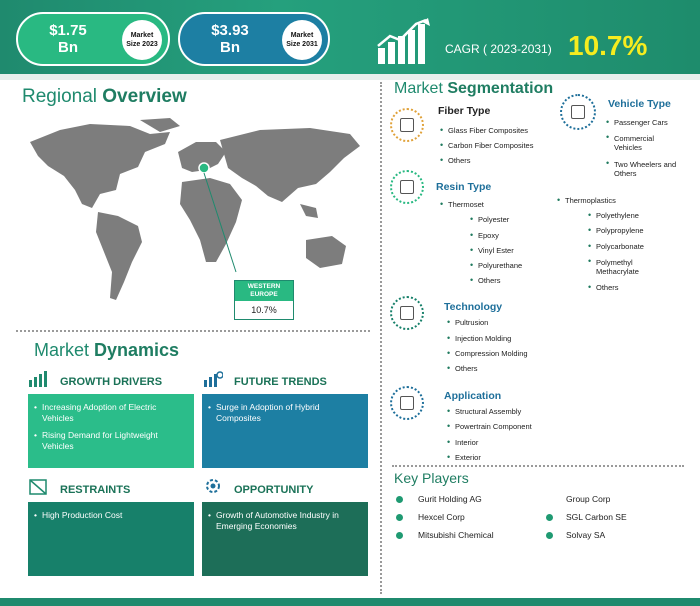 The image size is (700, 606). Describe the element at coordinates (462, 442) in the screenshot. I see `application-item: Interior` at that location.